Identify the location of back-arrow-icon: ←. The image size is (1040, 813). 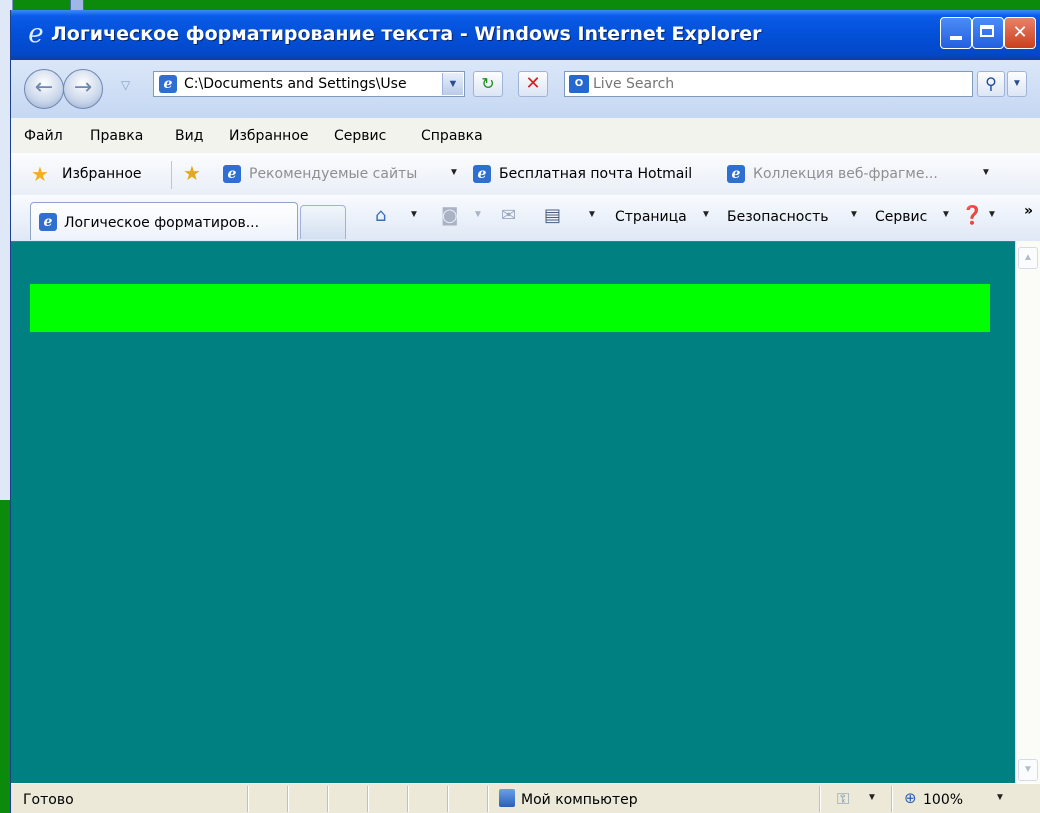
(44, 87).